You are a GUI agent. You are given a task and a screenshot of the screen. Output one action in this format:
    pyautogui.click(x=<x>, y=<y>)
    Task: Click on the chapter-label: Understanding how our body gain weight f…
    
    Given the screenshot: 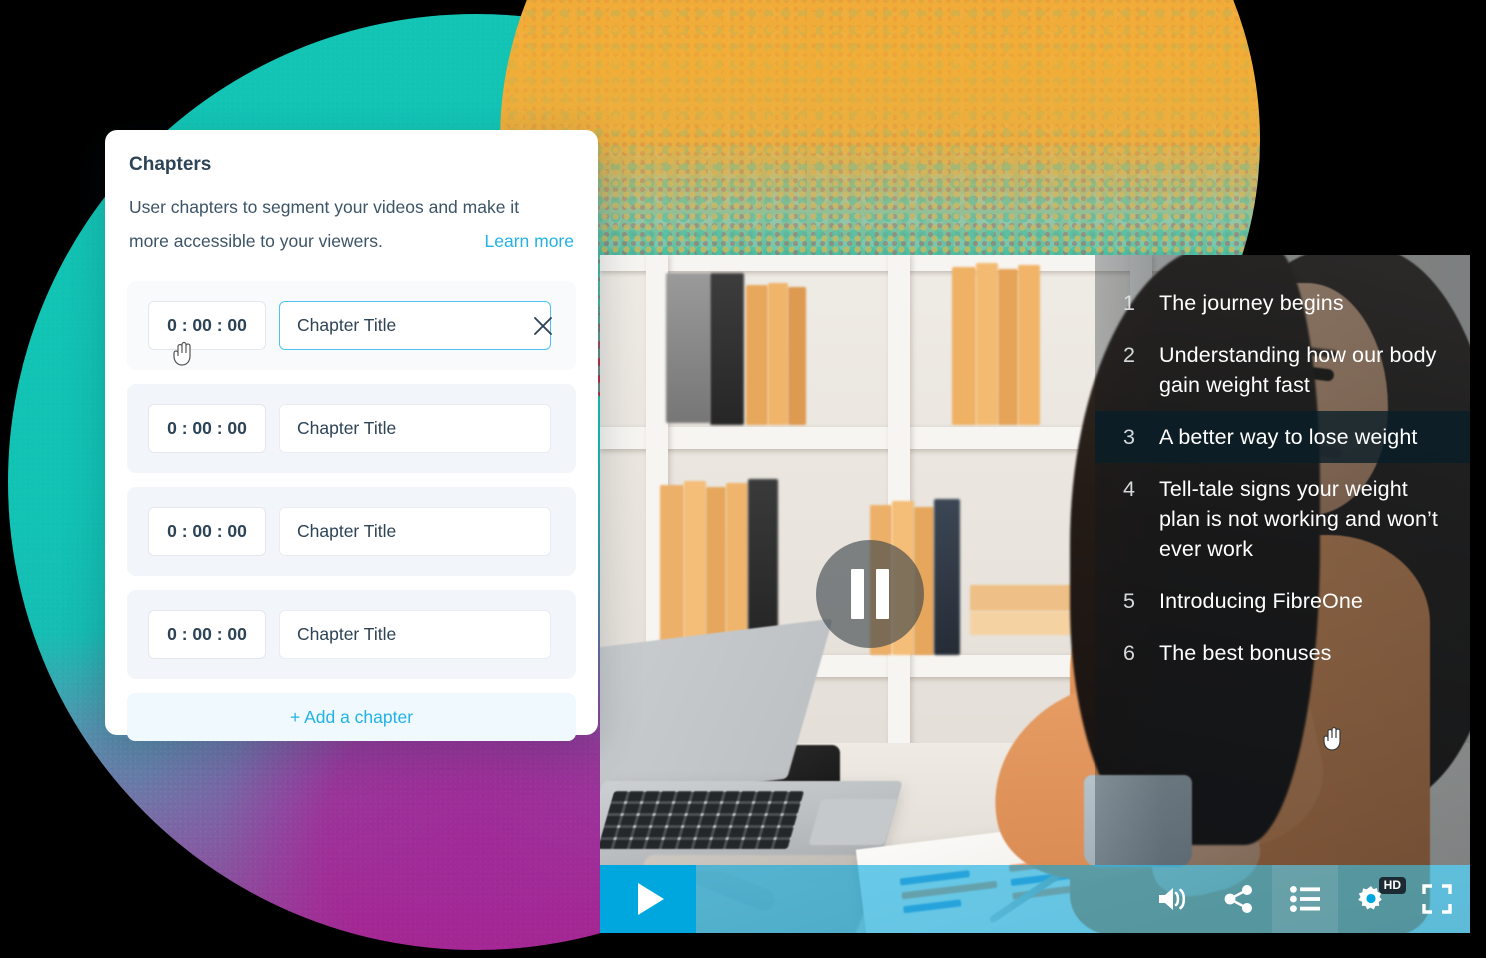 What is the action you would take?
    pyautogui.click(x=1298, y=370)
    